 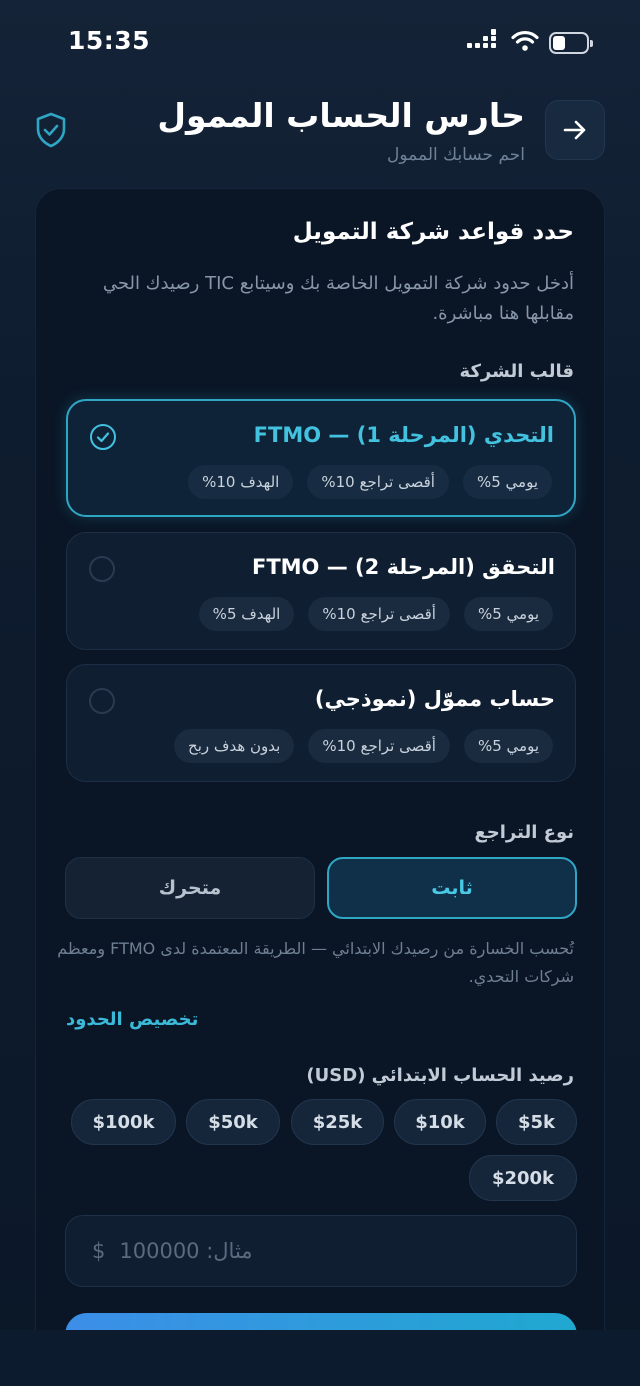 What do you see at coordinates (571, 43) in the screenshot?
I see `battery-icon` at bounding box center [571, 43].